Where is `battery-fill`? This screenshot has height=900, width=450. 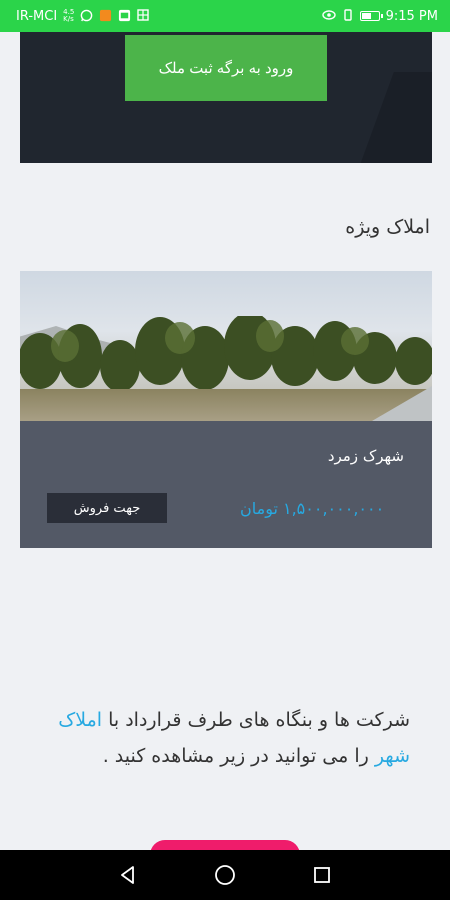
battery-fill is located at coordinates (366, 16).